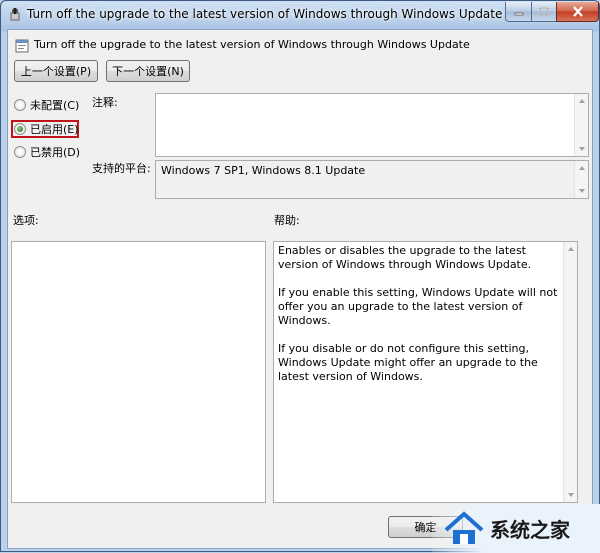 This screenshot has height=553, width=600. I want to click on disabled-radio, so click(20, 152).